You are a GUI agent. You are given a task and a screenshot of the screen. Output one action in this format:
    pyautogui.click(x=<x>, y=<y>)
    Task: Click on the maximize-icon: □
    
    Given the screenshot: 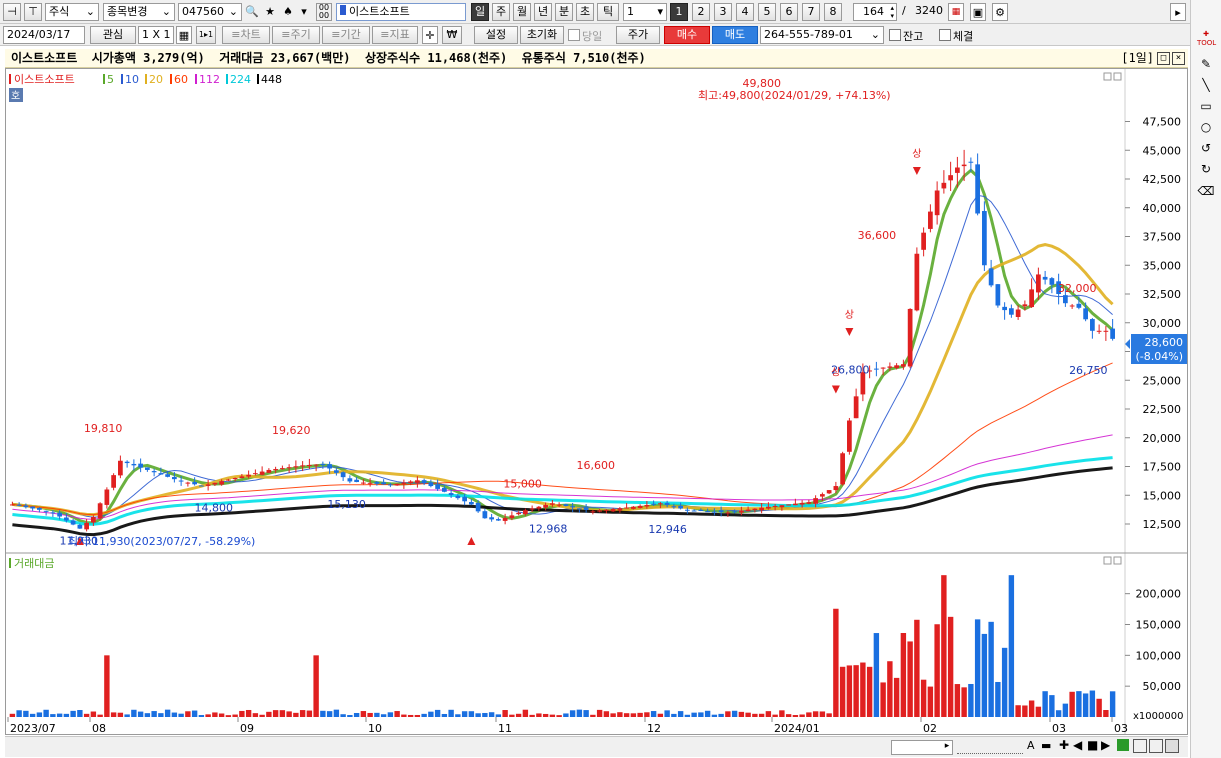 What is the action you would take?
    pyautogui.click(x=1163, y=58)
    